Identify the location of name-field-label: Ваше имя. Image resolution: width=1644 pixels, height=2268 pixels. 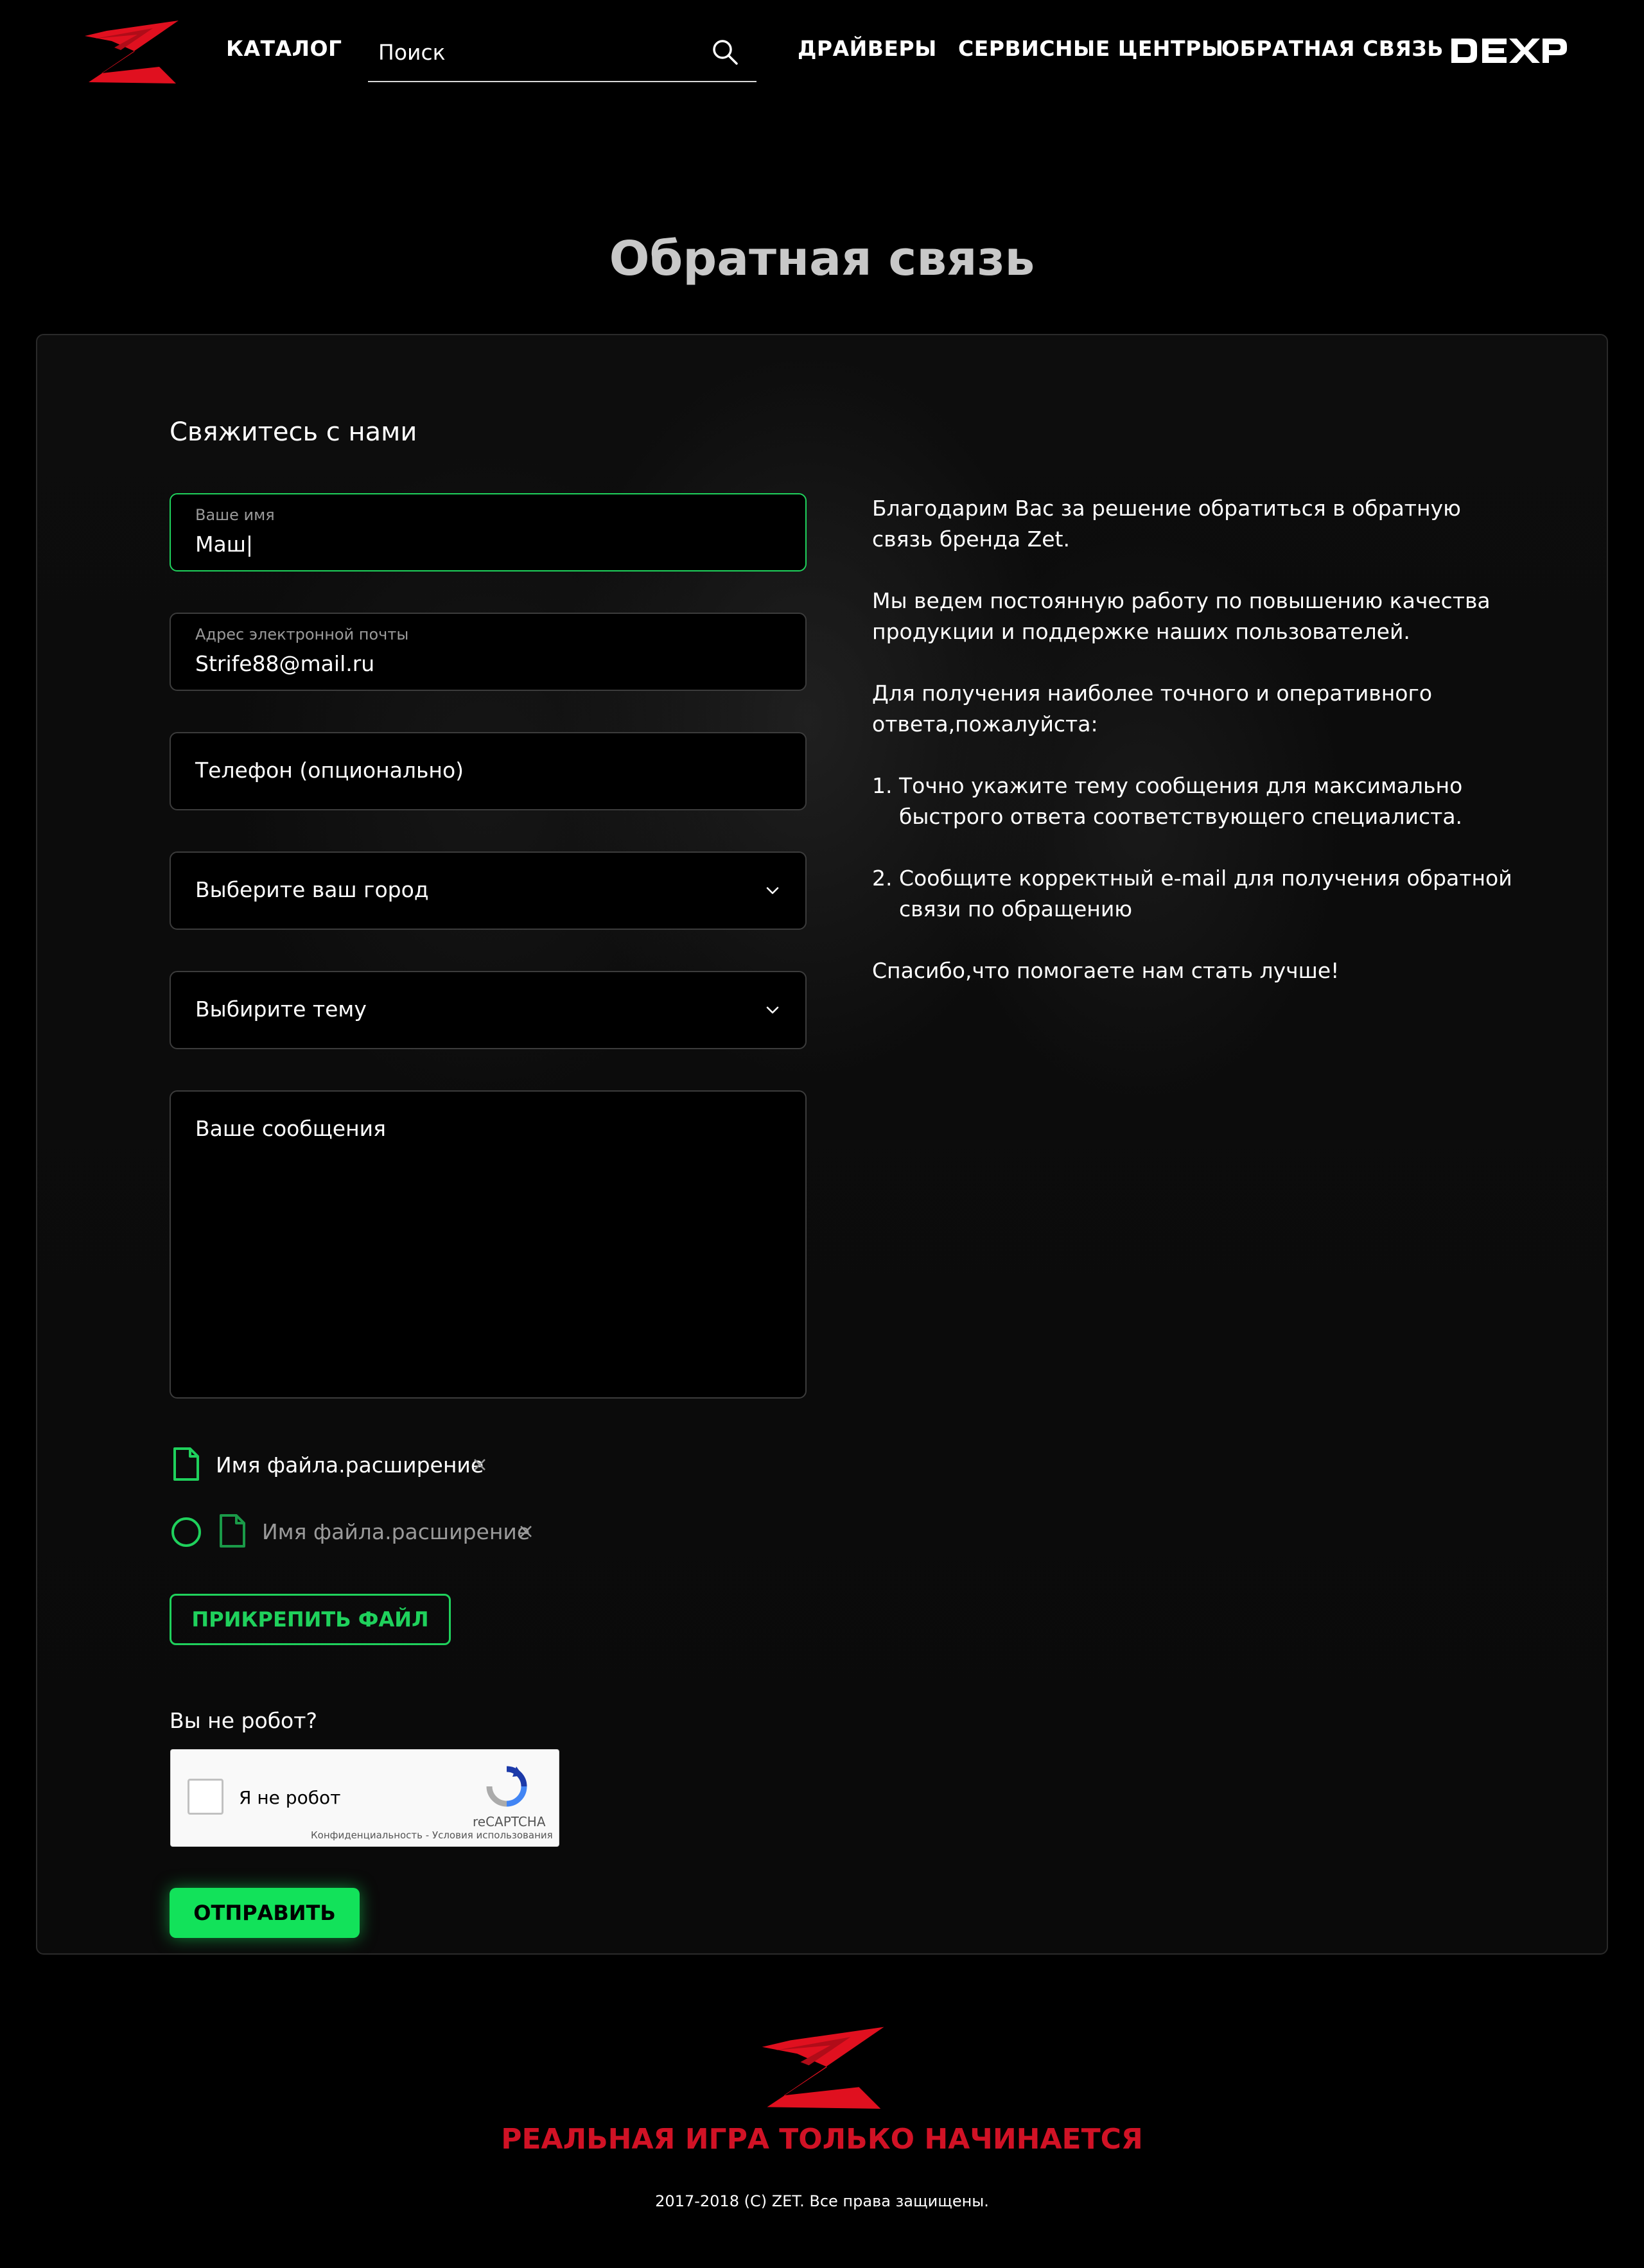
(235, 515).